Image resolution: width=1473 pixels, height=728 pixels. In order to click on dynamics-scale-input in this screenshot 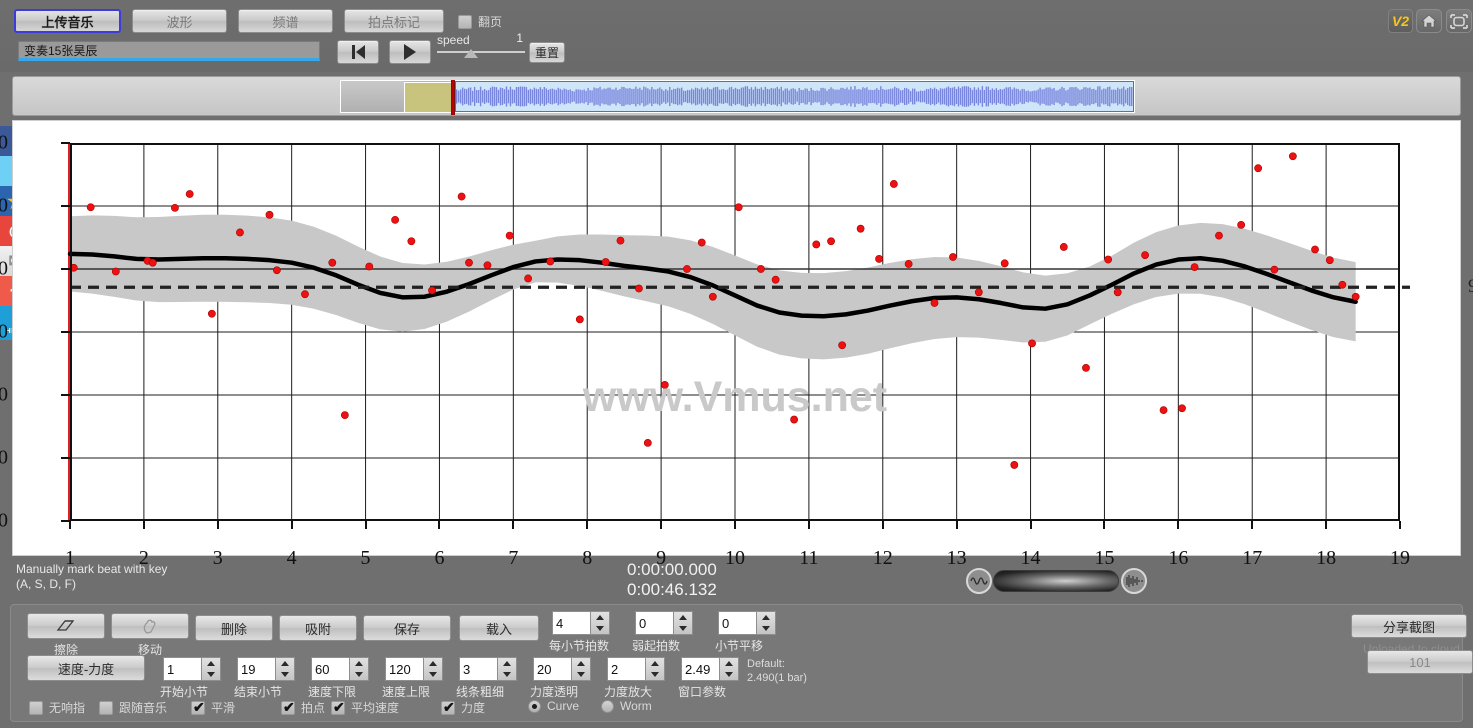, I will do `click(626, 669)`.